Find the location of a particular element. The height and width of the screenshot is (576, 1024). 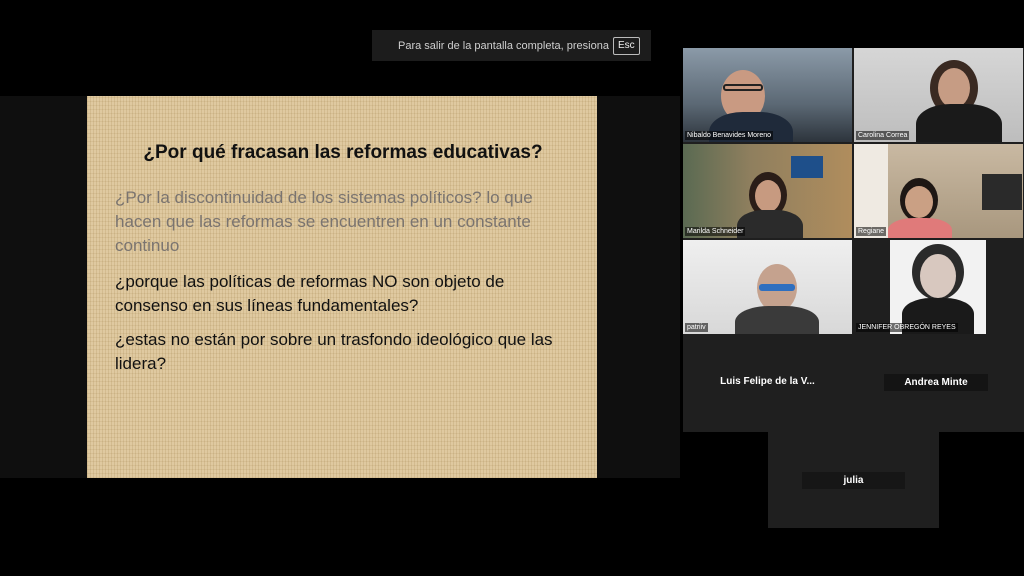

audio-tile-julia: julia is located at coordinates (853, 480).